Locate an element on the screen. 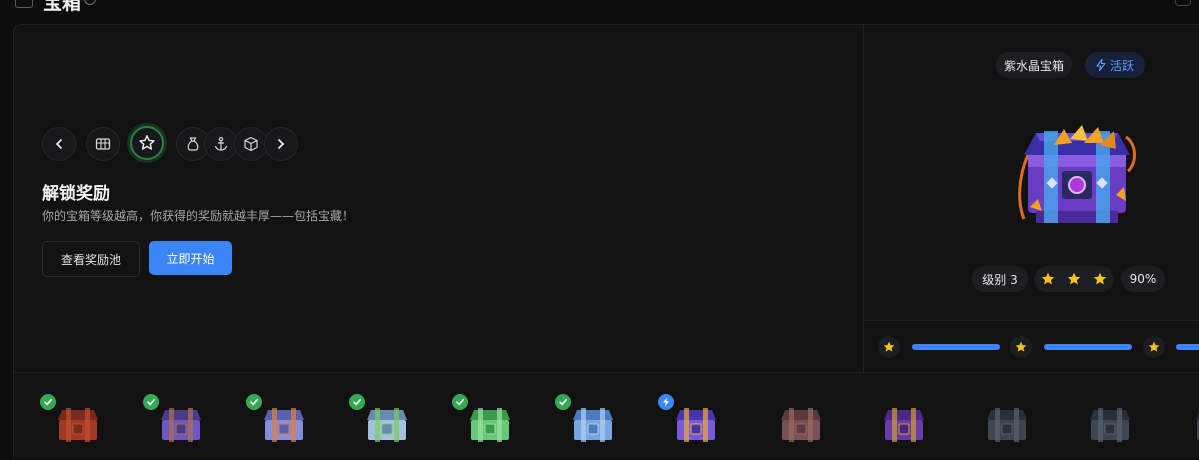  active-lightning-icon is located at coordinates (666, 402).